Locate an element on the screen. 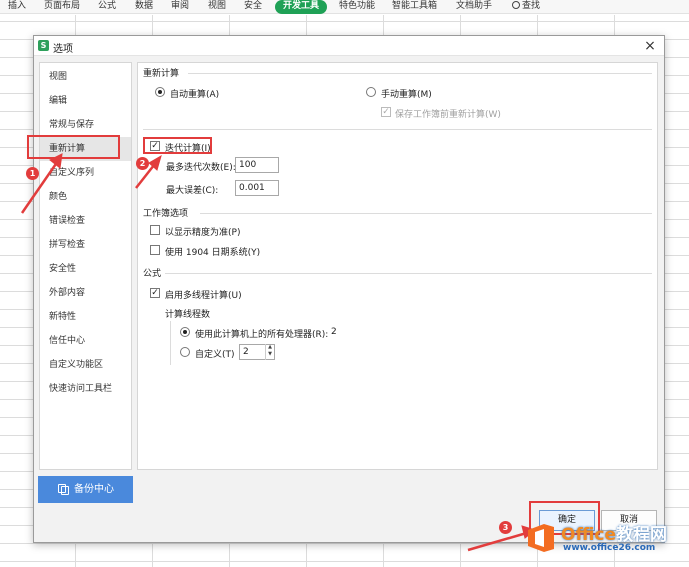 The width and height of the screenshot is (689, 567). watermark-url: www.office26.com is located at coordinates (609, 548).